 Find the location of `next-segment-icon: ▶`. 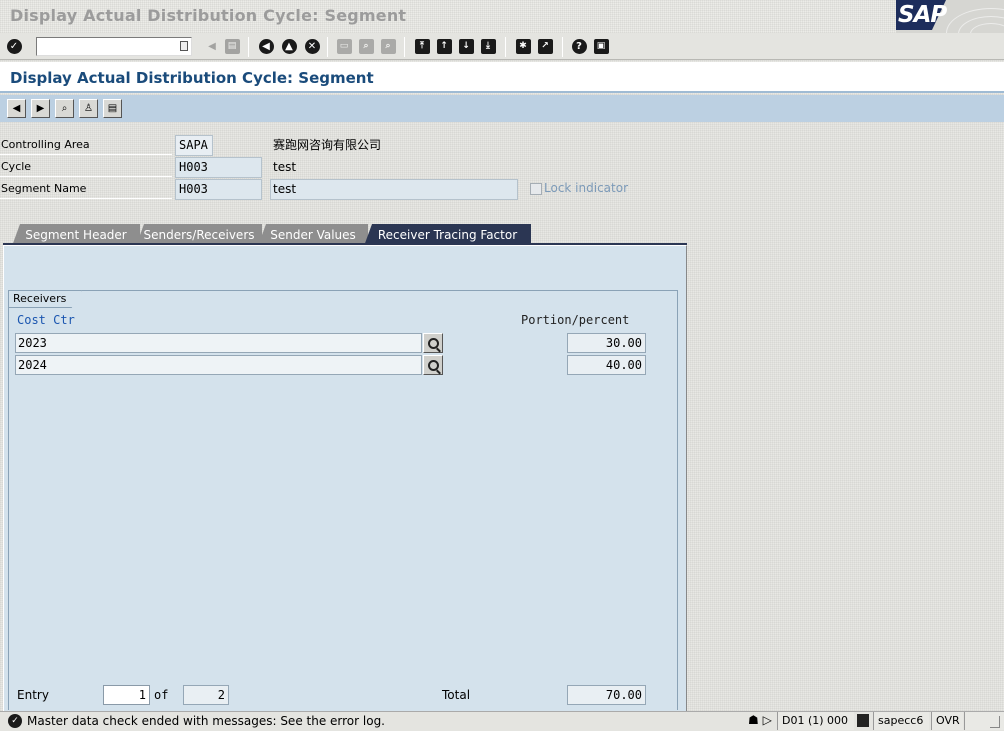

next-segment-icon: ▶ is located at coordinates (40, 108).